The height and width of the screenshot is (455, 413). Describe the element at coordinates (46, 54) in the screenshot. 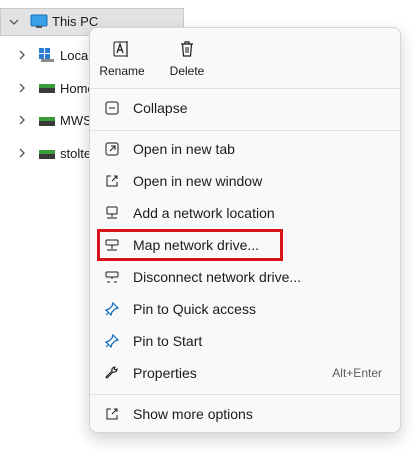

I see `windows-drive-icon` at that location.